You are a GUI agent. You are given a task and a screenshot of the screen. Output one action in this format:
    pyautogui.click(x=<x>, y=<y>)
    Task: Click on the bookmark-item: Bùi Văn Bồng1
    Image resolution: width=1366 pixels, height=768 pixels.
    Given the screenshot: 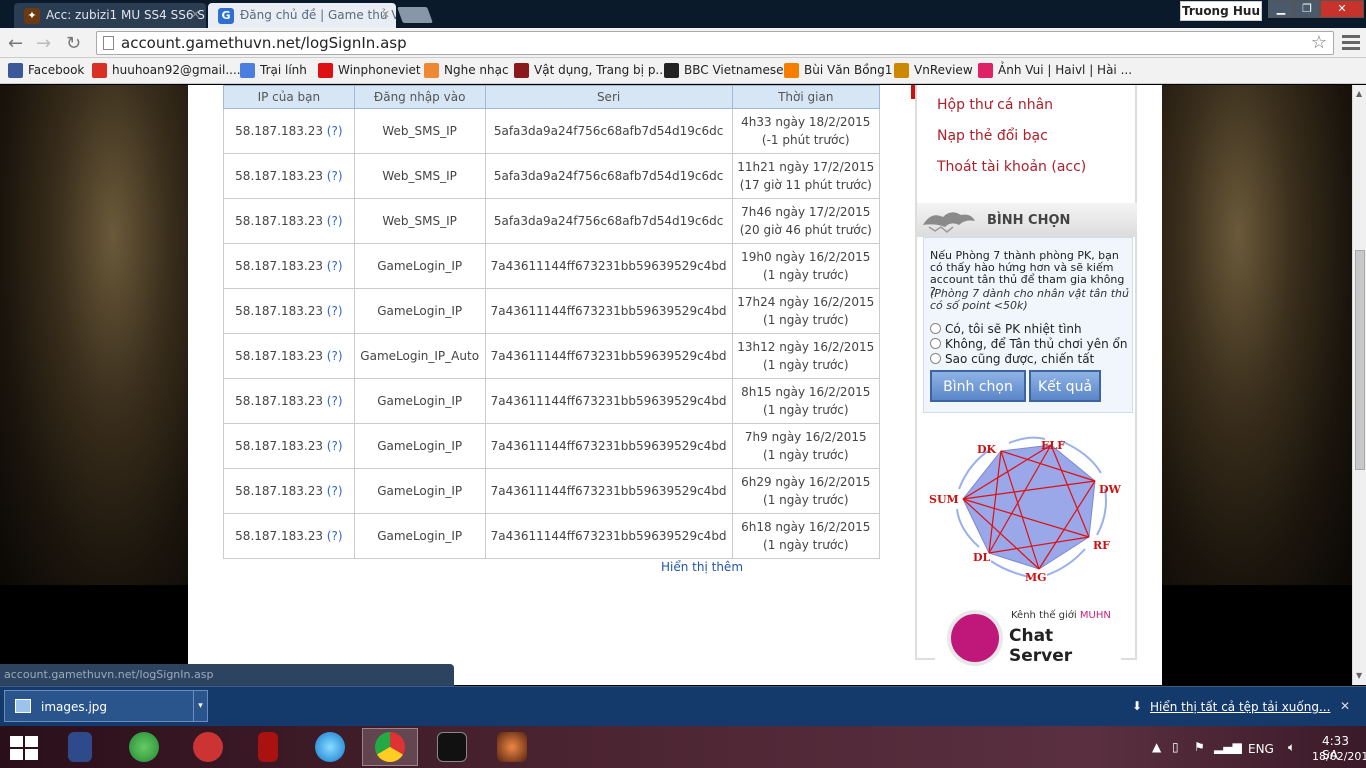 What is the action you would take?
    pyautogui.click(x=838, y=70)
    